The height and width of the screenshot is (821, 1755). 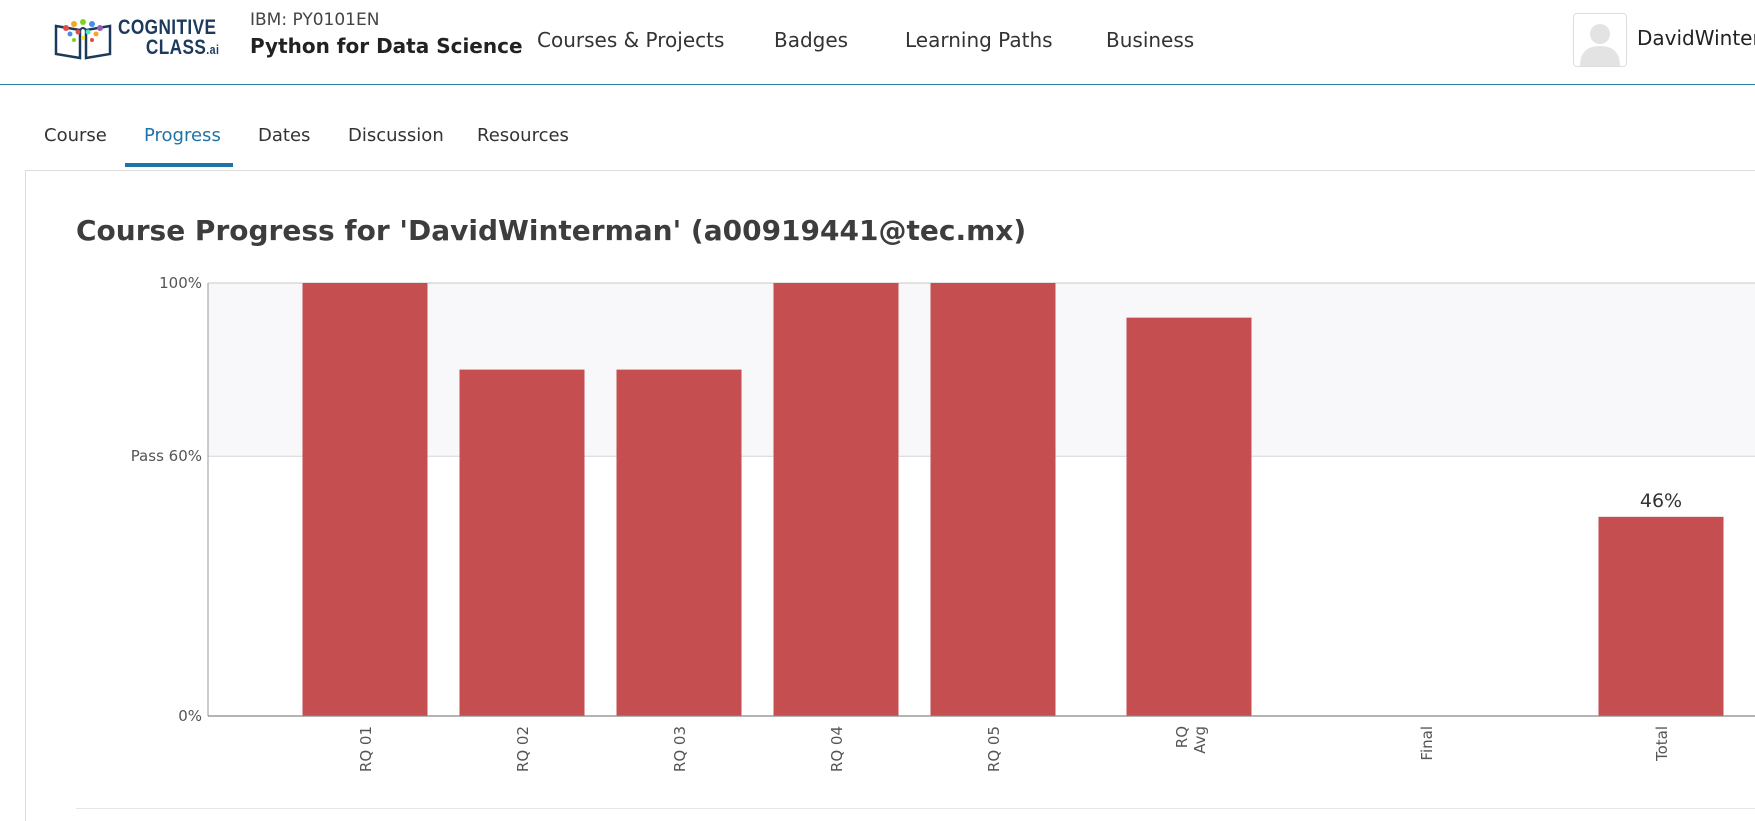 I want to click on x-tick-label-line: RQ, so click(x=1182, y=737).